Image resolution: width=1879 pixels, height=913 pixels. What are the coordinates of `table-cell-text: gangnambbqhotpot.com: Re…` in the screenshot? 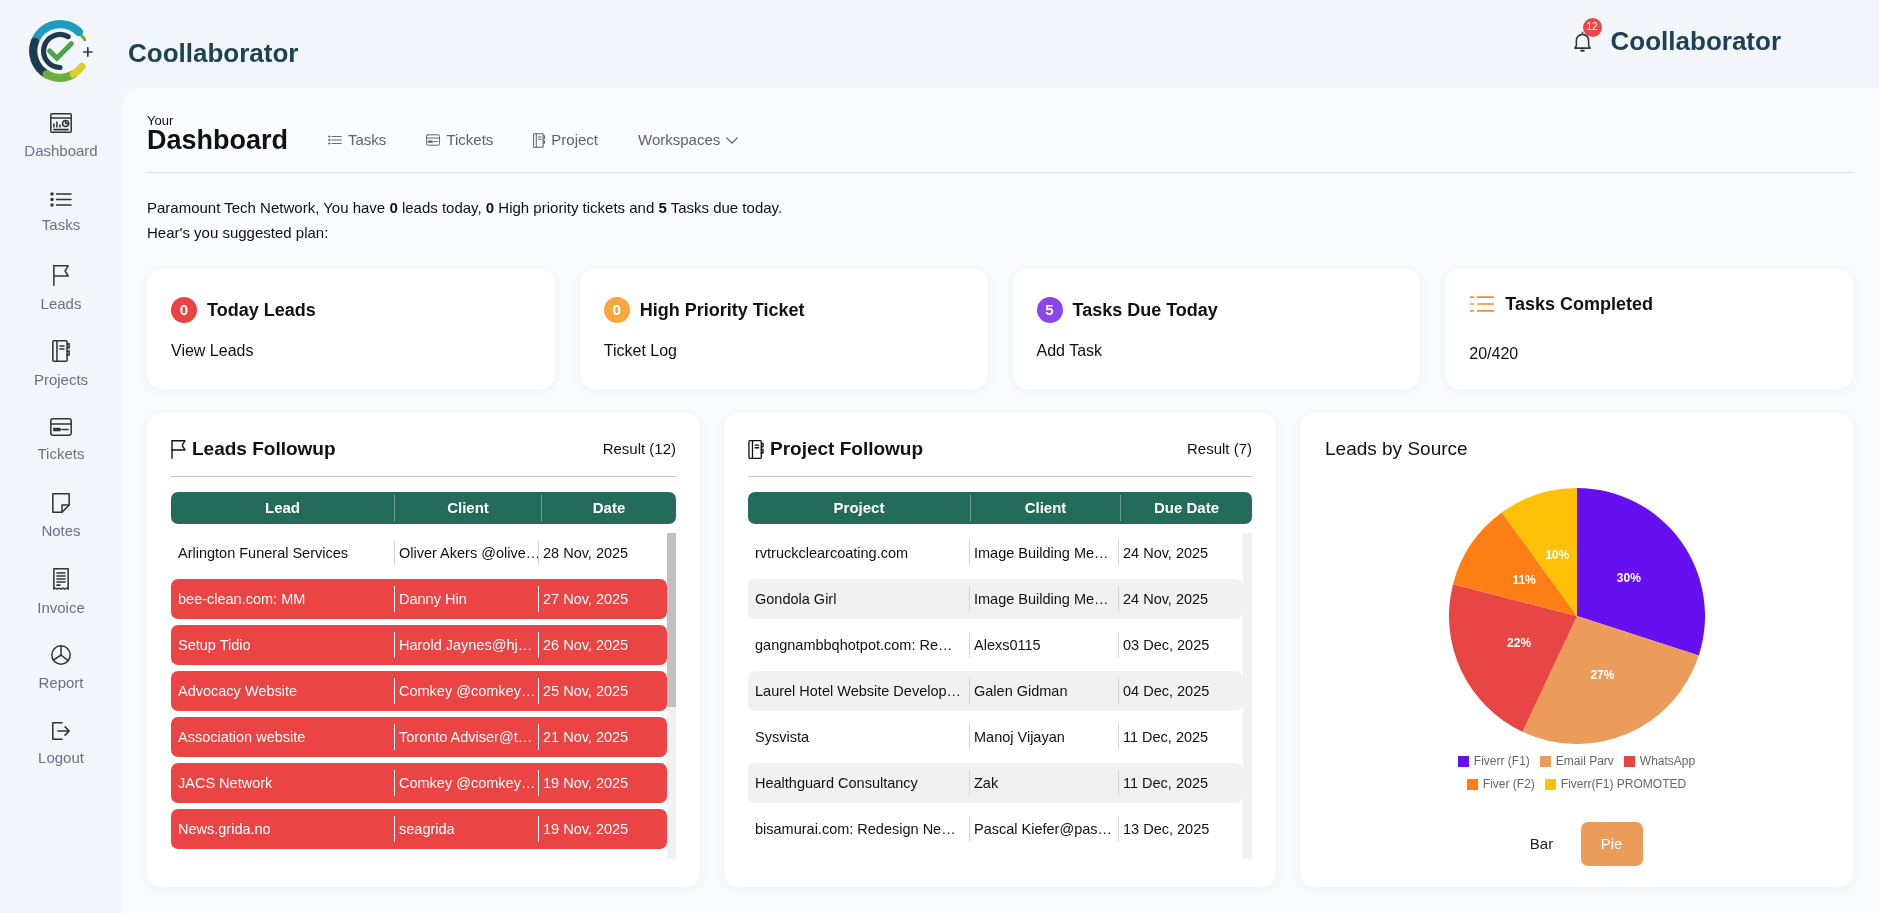 It's located at (854, 645).